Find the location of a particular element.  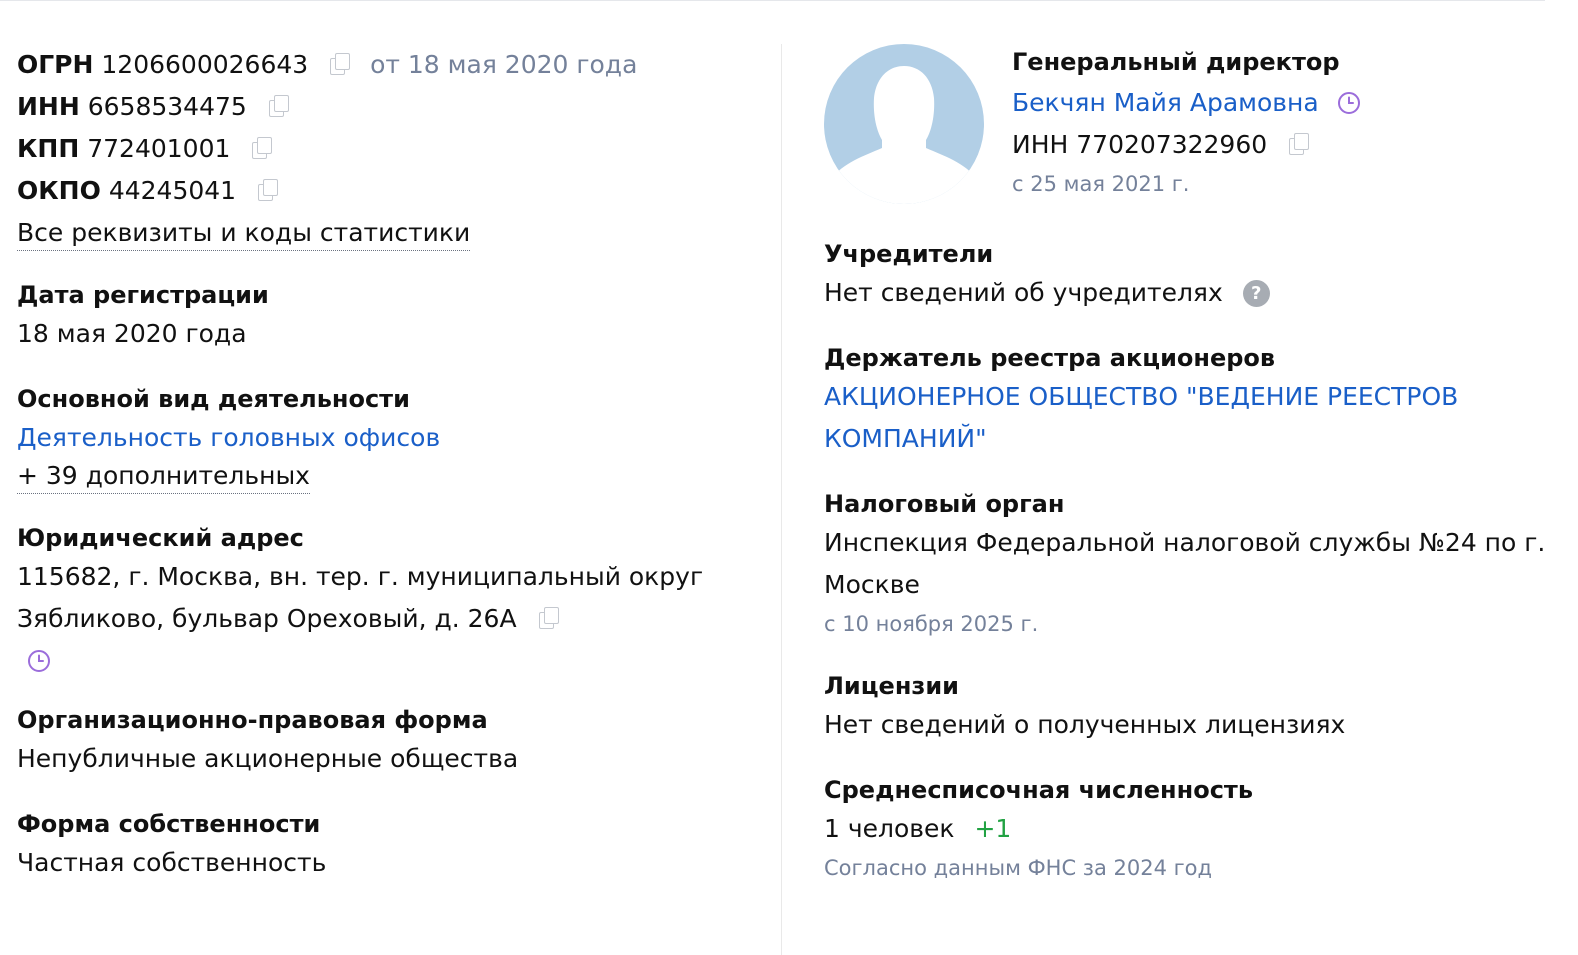

inn-value: 6658534475 is located at coordinates (167, 106).